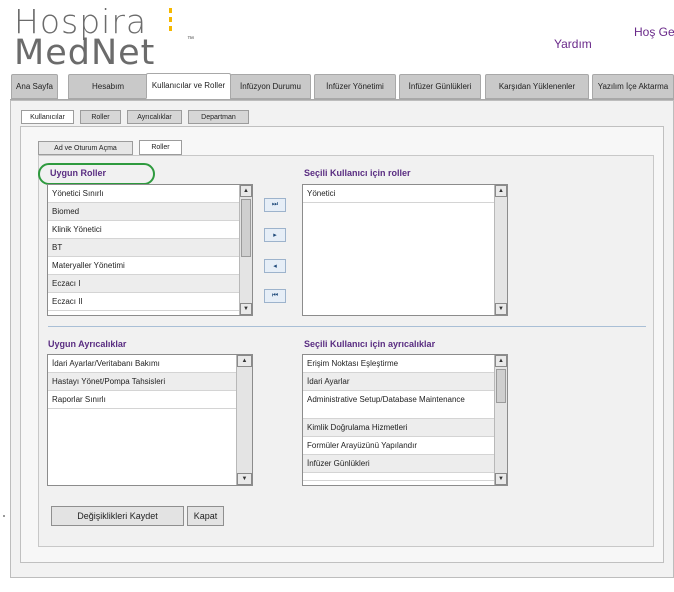  Describe the element at coordinates (117, 516) in the screenshot. I see `save-changes-button: Değişiklikleri Kaydet` at that location.